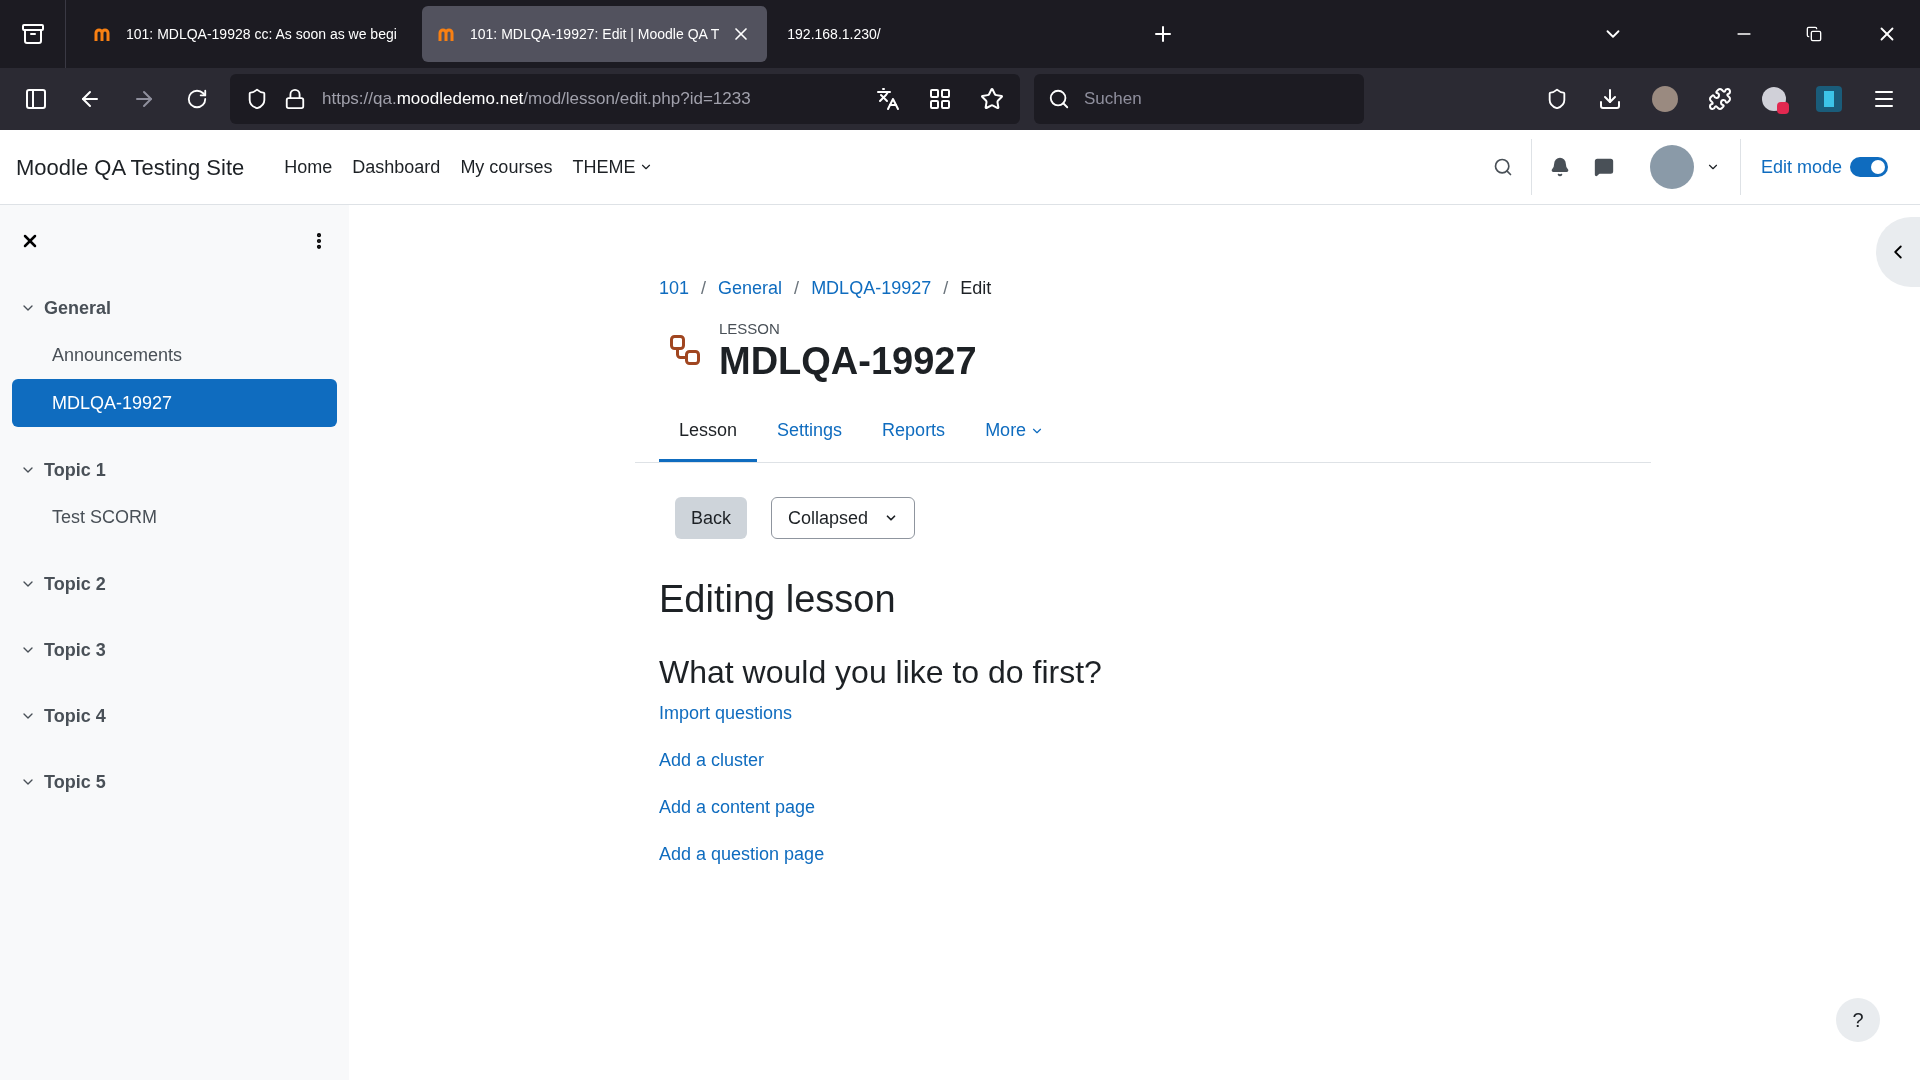  Describe the element at coordinates (174, 716) in the screenshot. I see `section-heading: Topic 4` at that location.